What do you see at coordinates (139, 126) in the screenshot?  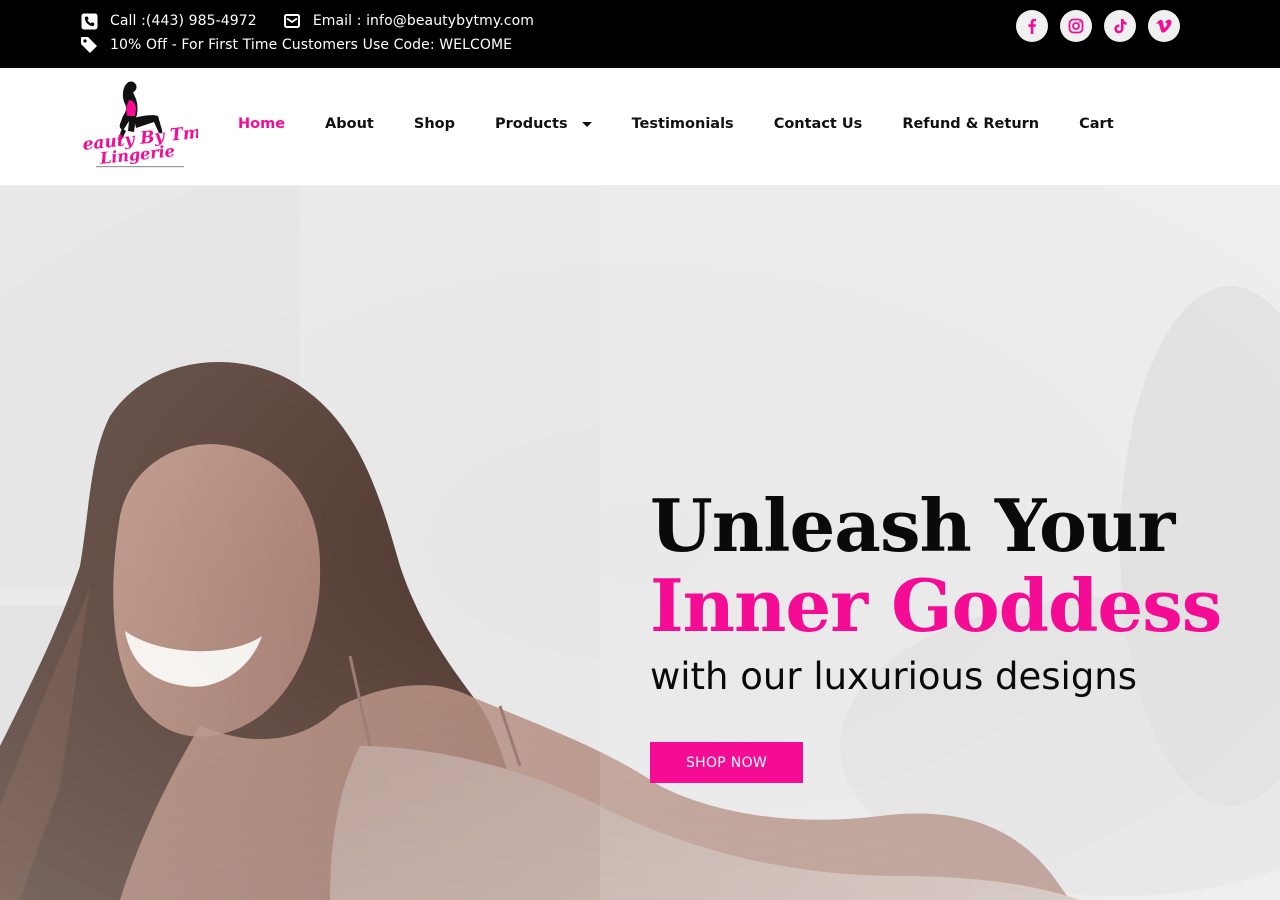 I see `site-logo: Beauty By Tmy Lingerie` at bounding box center [139, 126].